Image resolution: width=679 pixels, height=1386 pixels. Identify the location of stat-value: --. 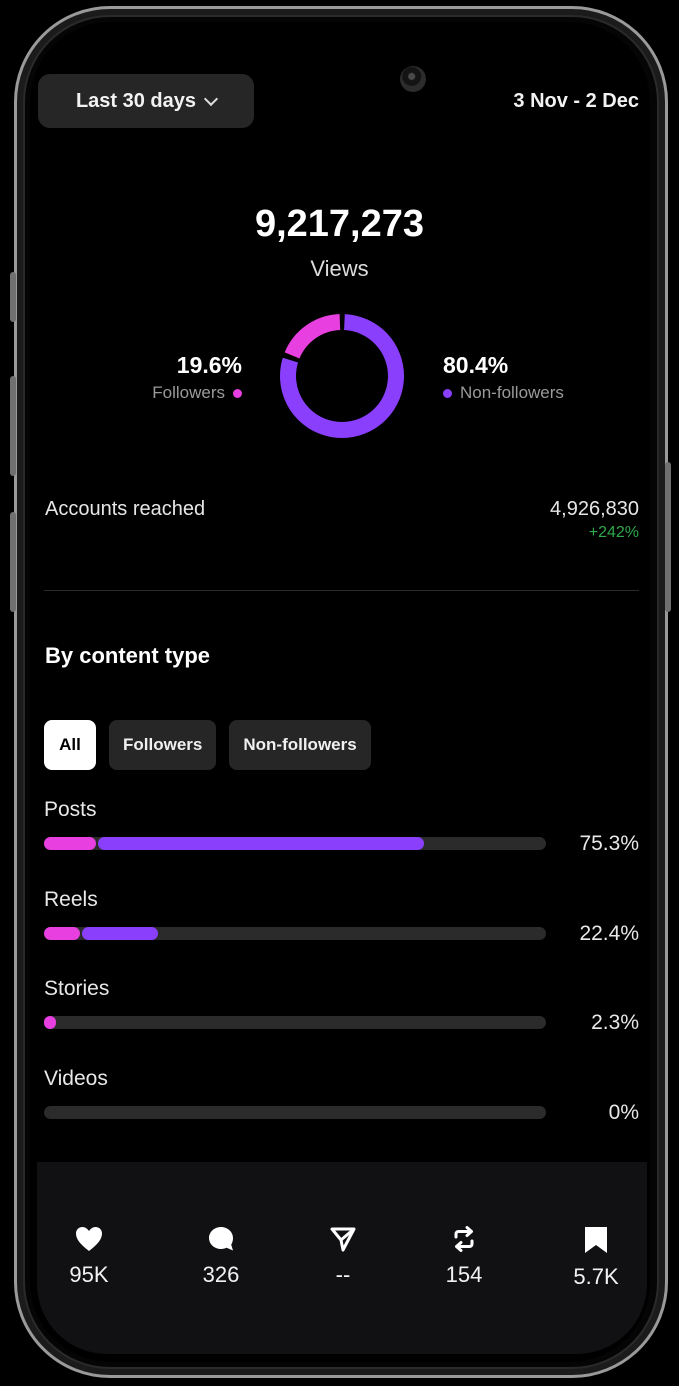
(343, 1274).